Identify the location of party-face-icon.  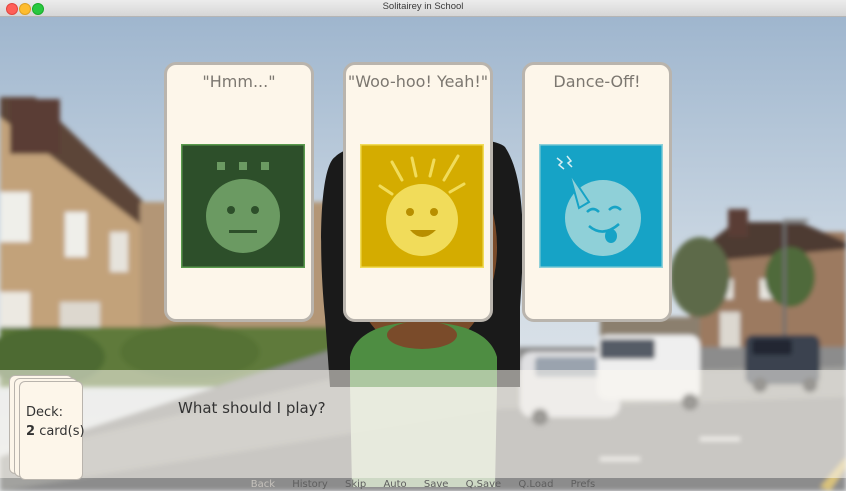
(601, 206).